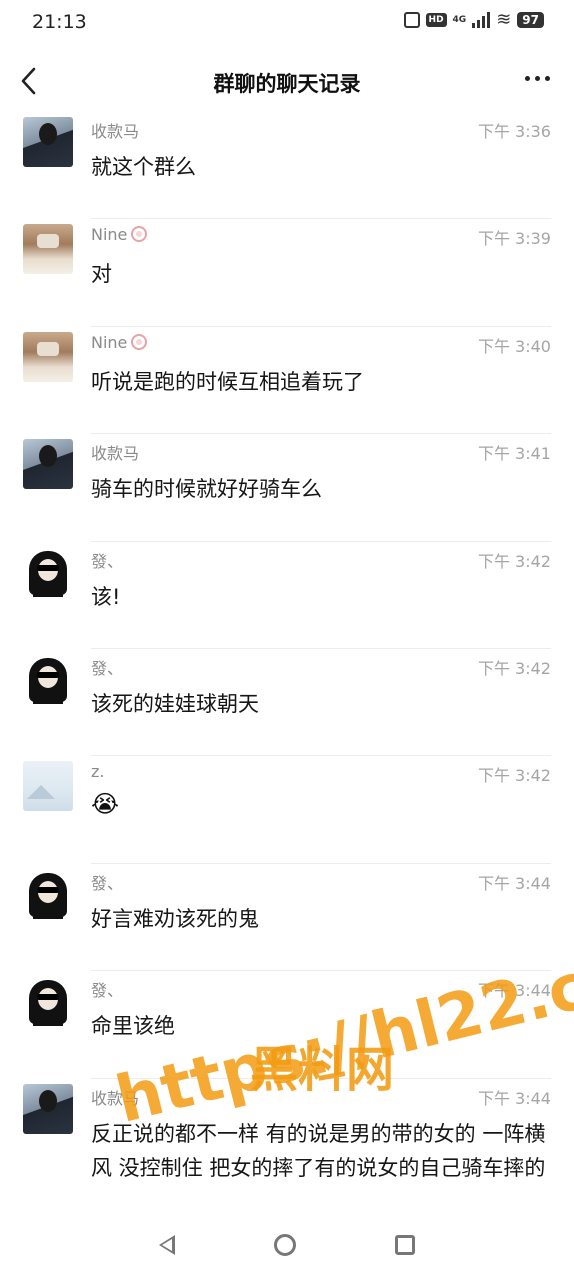 This screenshot has height=1280, width=574. I want to click on status-icons: HD 4G ≋ 97, so click(473, 19).